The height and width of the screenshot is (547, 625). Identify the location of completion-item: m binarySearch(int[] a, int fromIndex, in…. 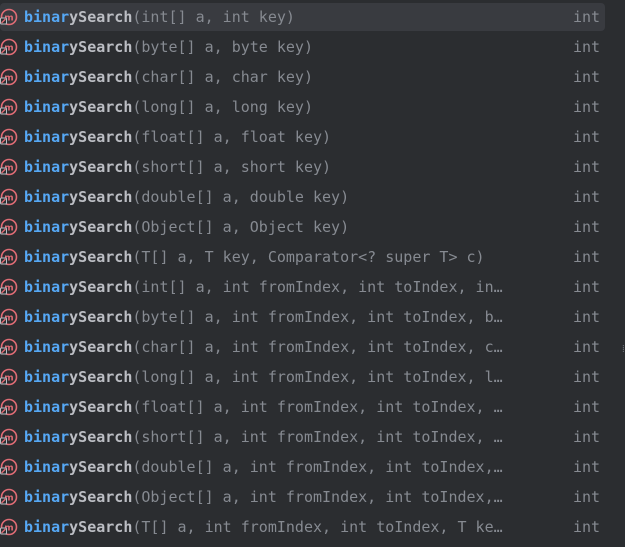
(302, 287).